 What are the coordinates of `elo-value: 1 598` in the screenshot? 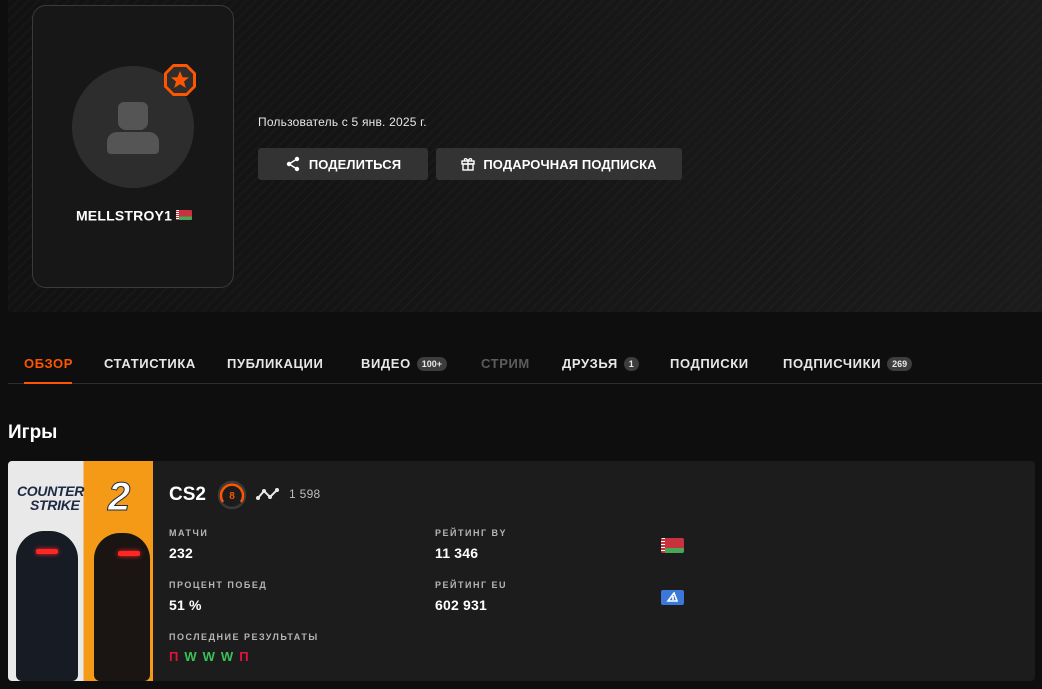 It's located at (305, 494).